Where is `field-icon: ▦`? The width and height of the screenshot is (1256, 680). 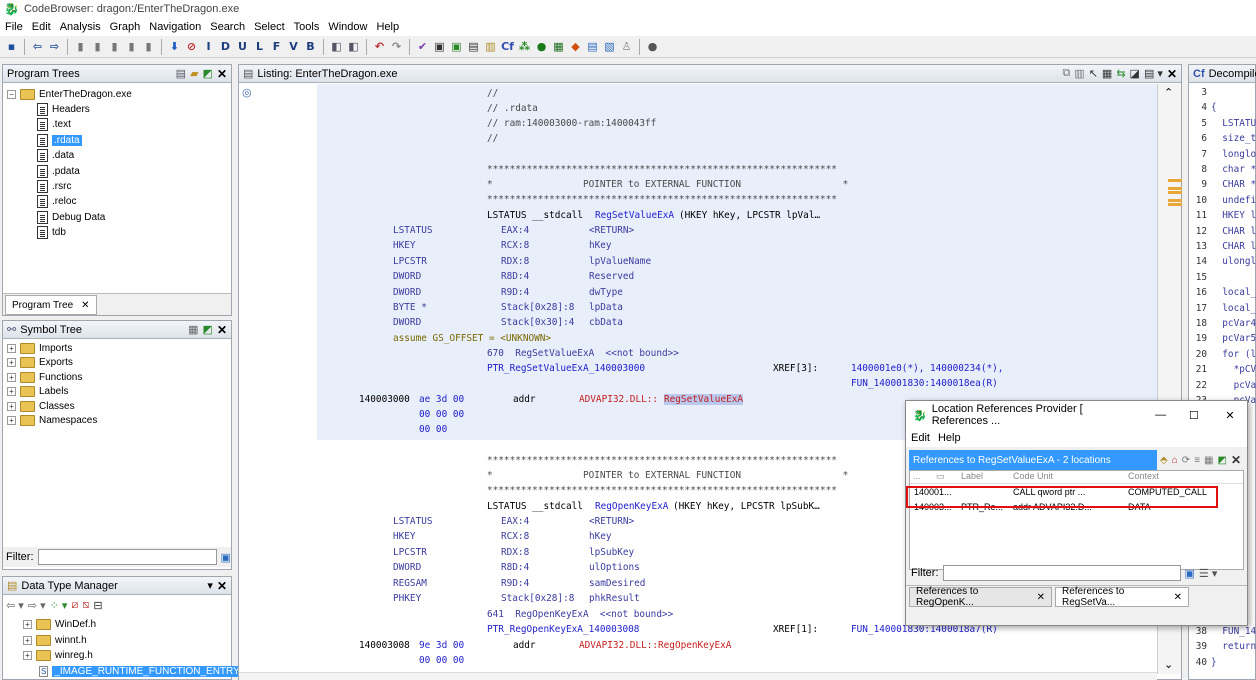
field-icon: ▦ is located at coordinates (1107, 73).